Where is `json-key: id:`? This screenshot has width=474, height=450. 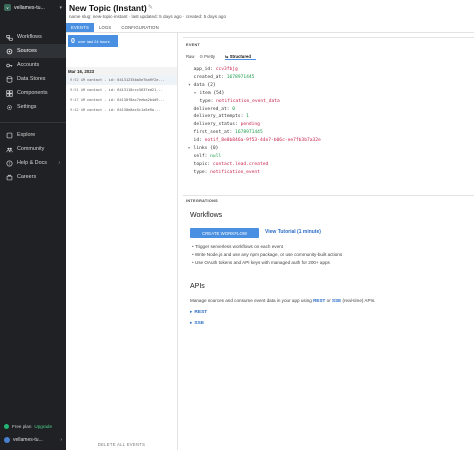 json-key: id: is located at coordinates (197, 141).